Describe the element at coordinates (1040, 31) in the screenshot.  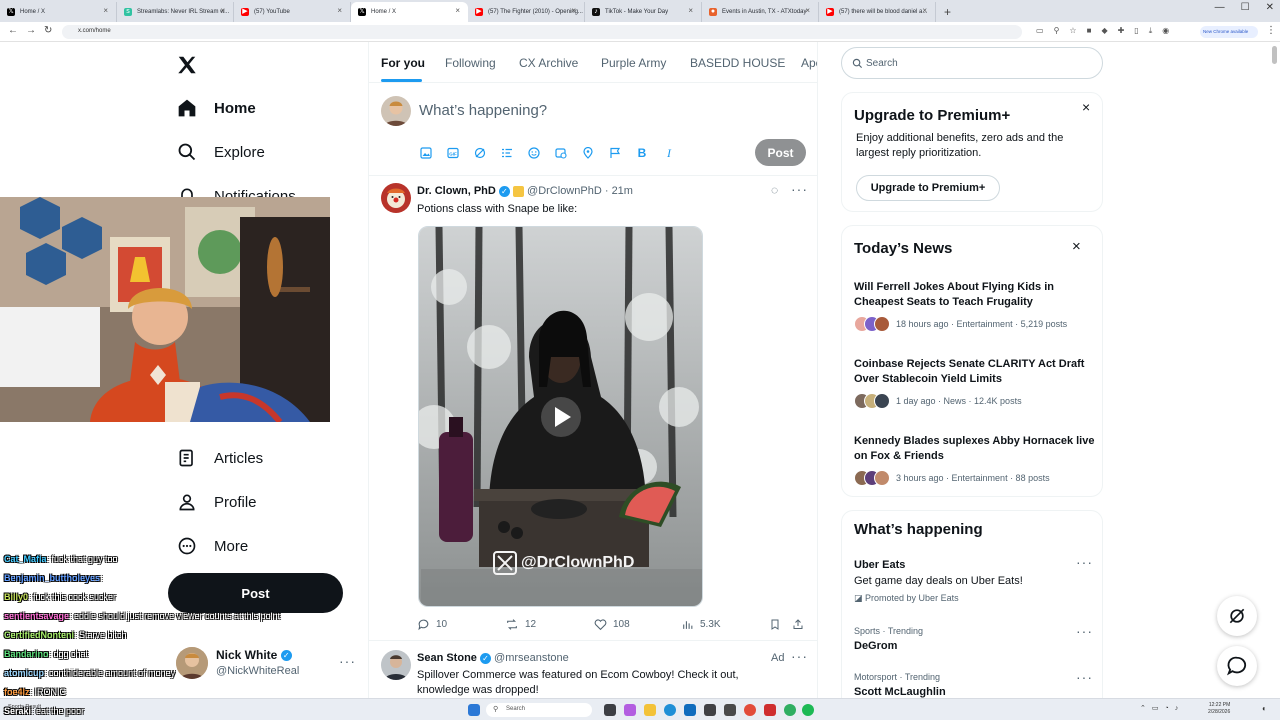
I see `cast-icon: ▭` at that location.